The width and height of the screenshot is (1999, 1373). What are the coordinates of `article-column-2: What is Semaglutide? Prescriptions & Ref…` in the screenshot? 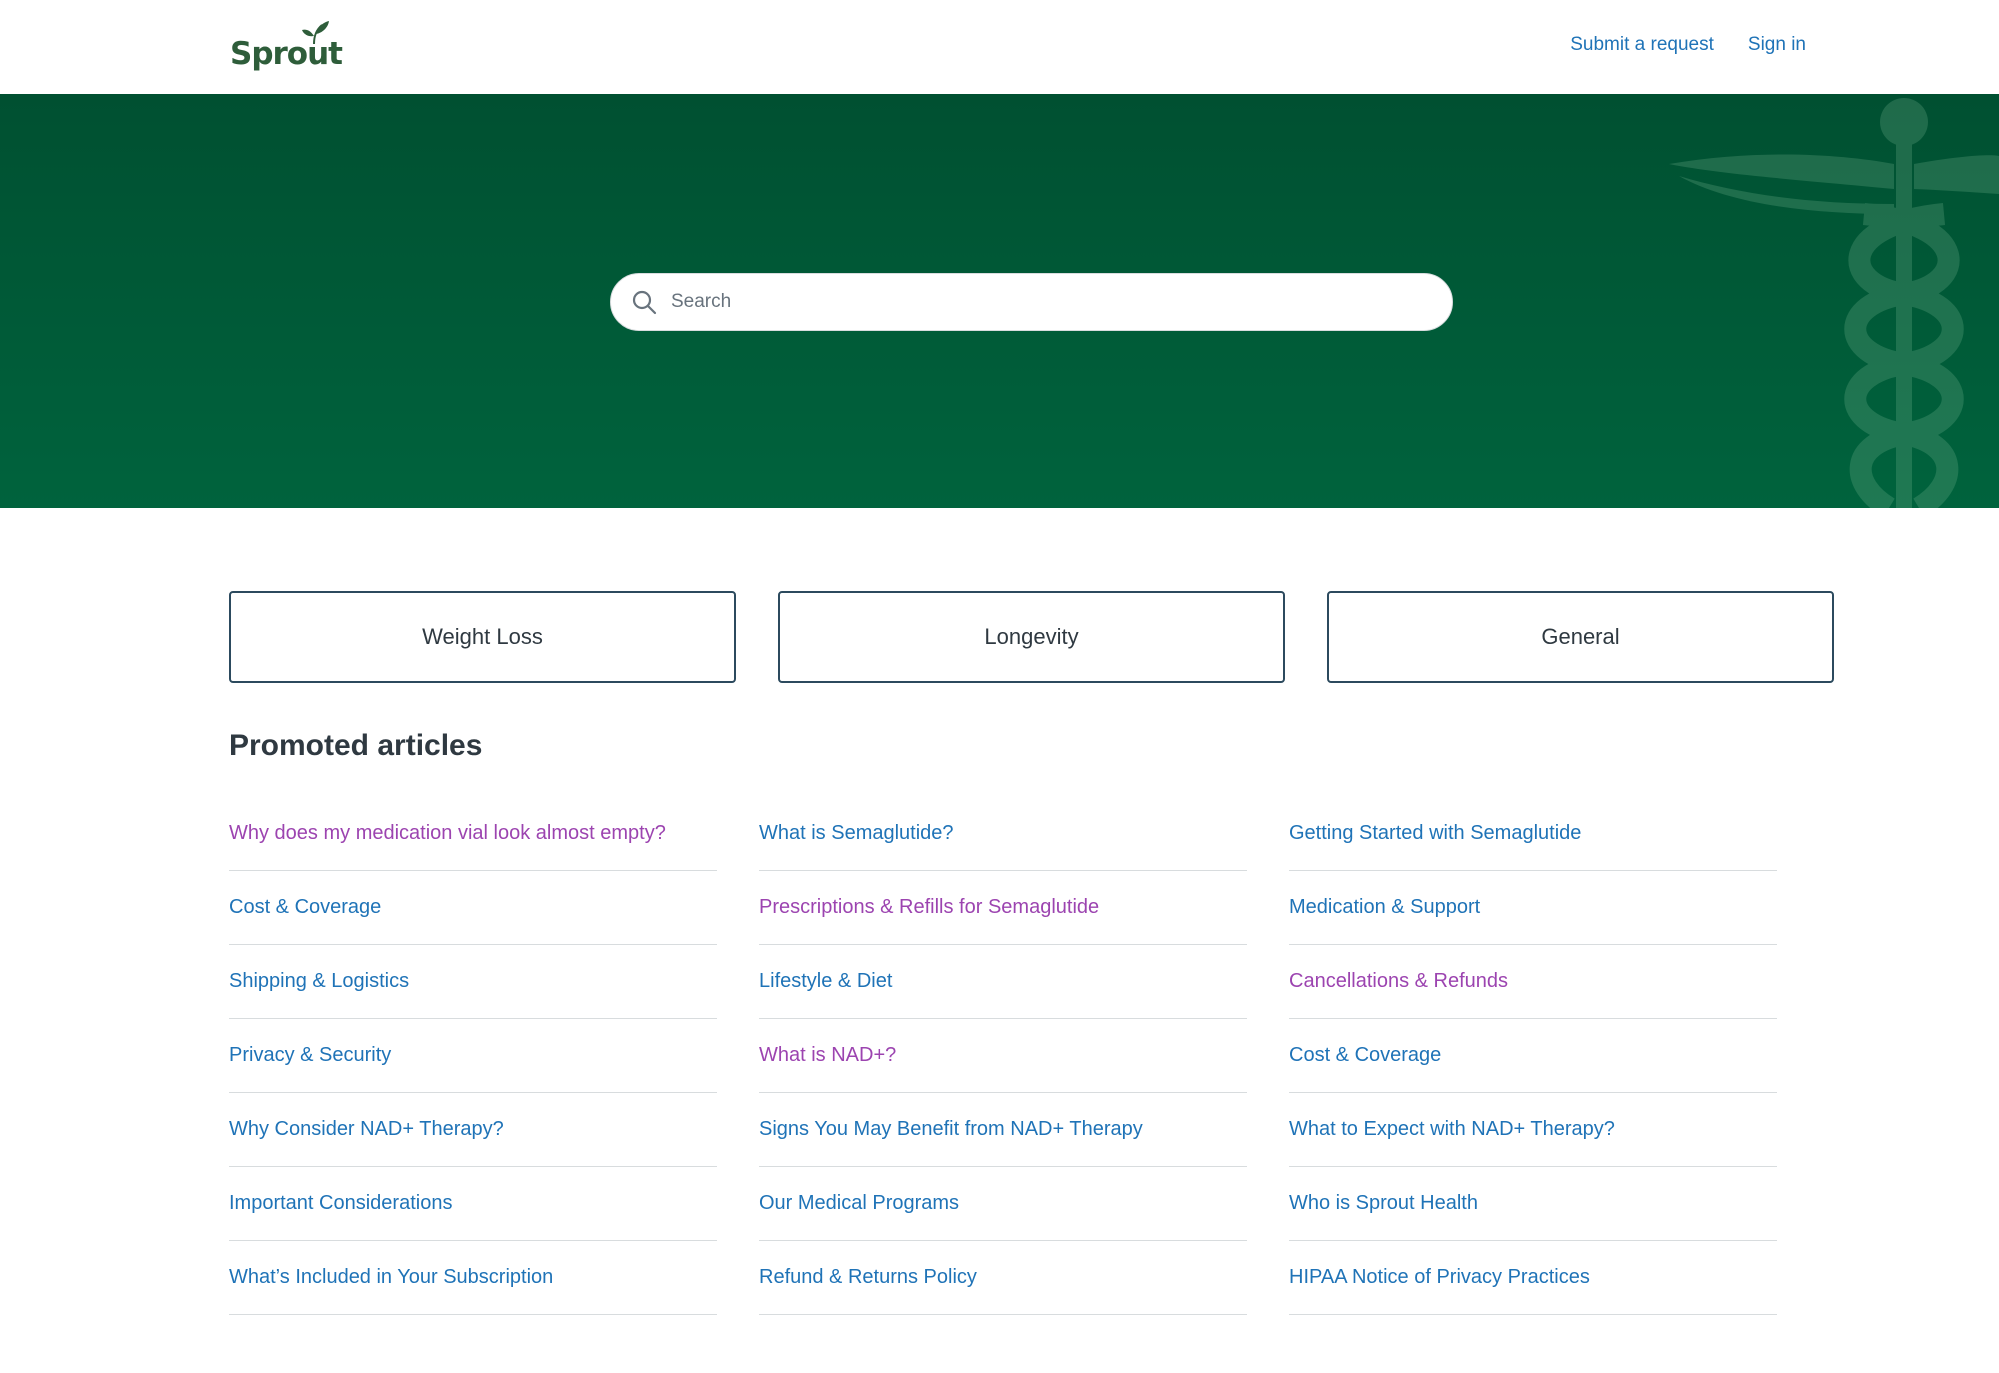 It's located at (1003, 1056).